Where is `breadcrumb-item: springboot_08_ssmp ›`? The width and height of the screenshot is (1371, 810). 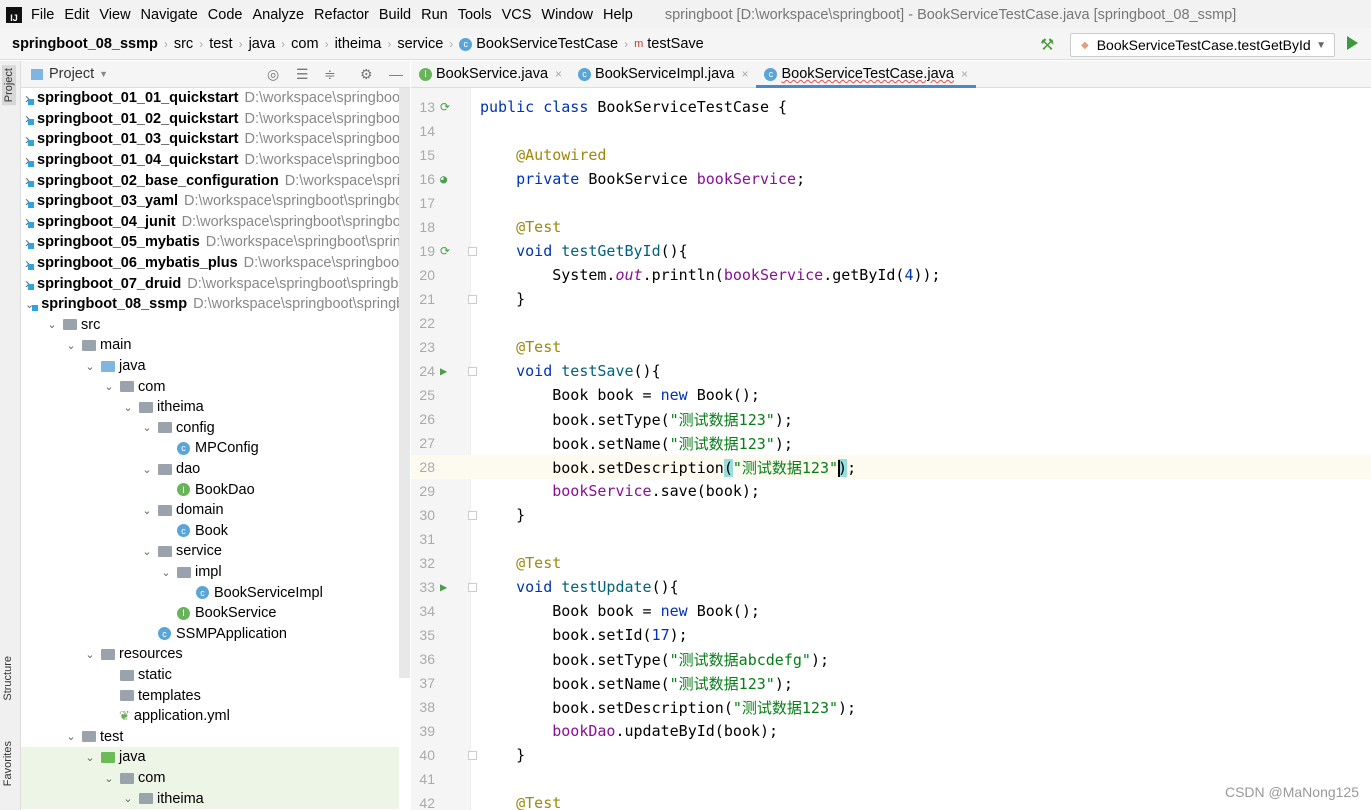
breadcrumb-item: springboot_08_ssmp › is located at coordinates (93, 44).